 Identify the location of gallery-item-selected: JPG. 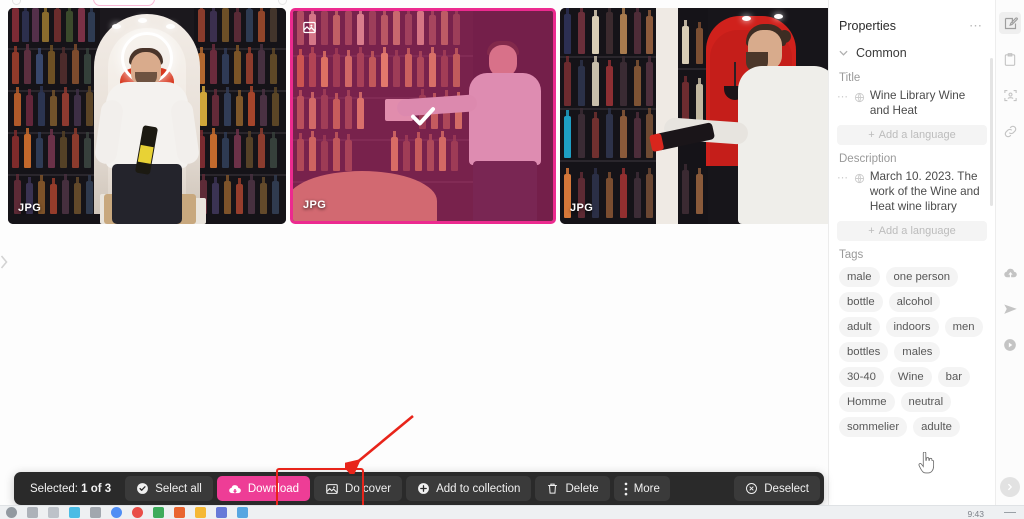
(423, 116).